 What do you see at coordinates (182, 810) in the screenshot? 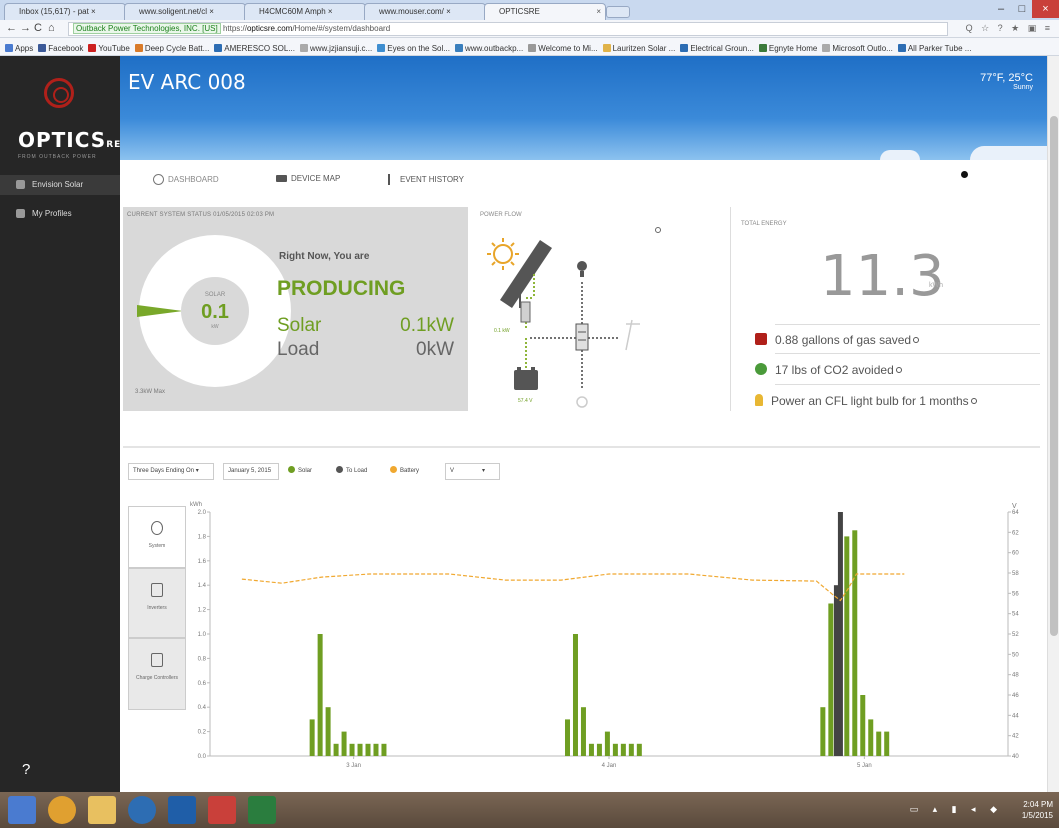
I see `outlook-icon` at bounding box center [182, 810].